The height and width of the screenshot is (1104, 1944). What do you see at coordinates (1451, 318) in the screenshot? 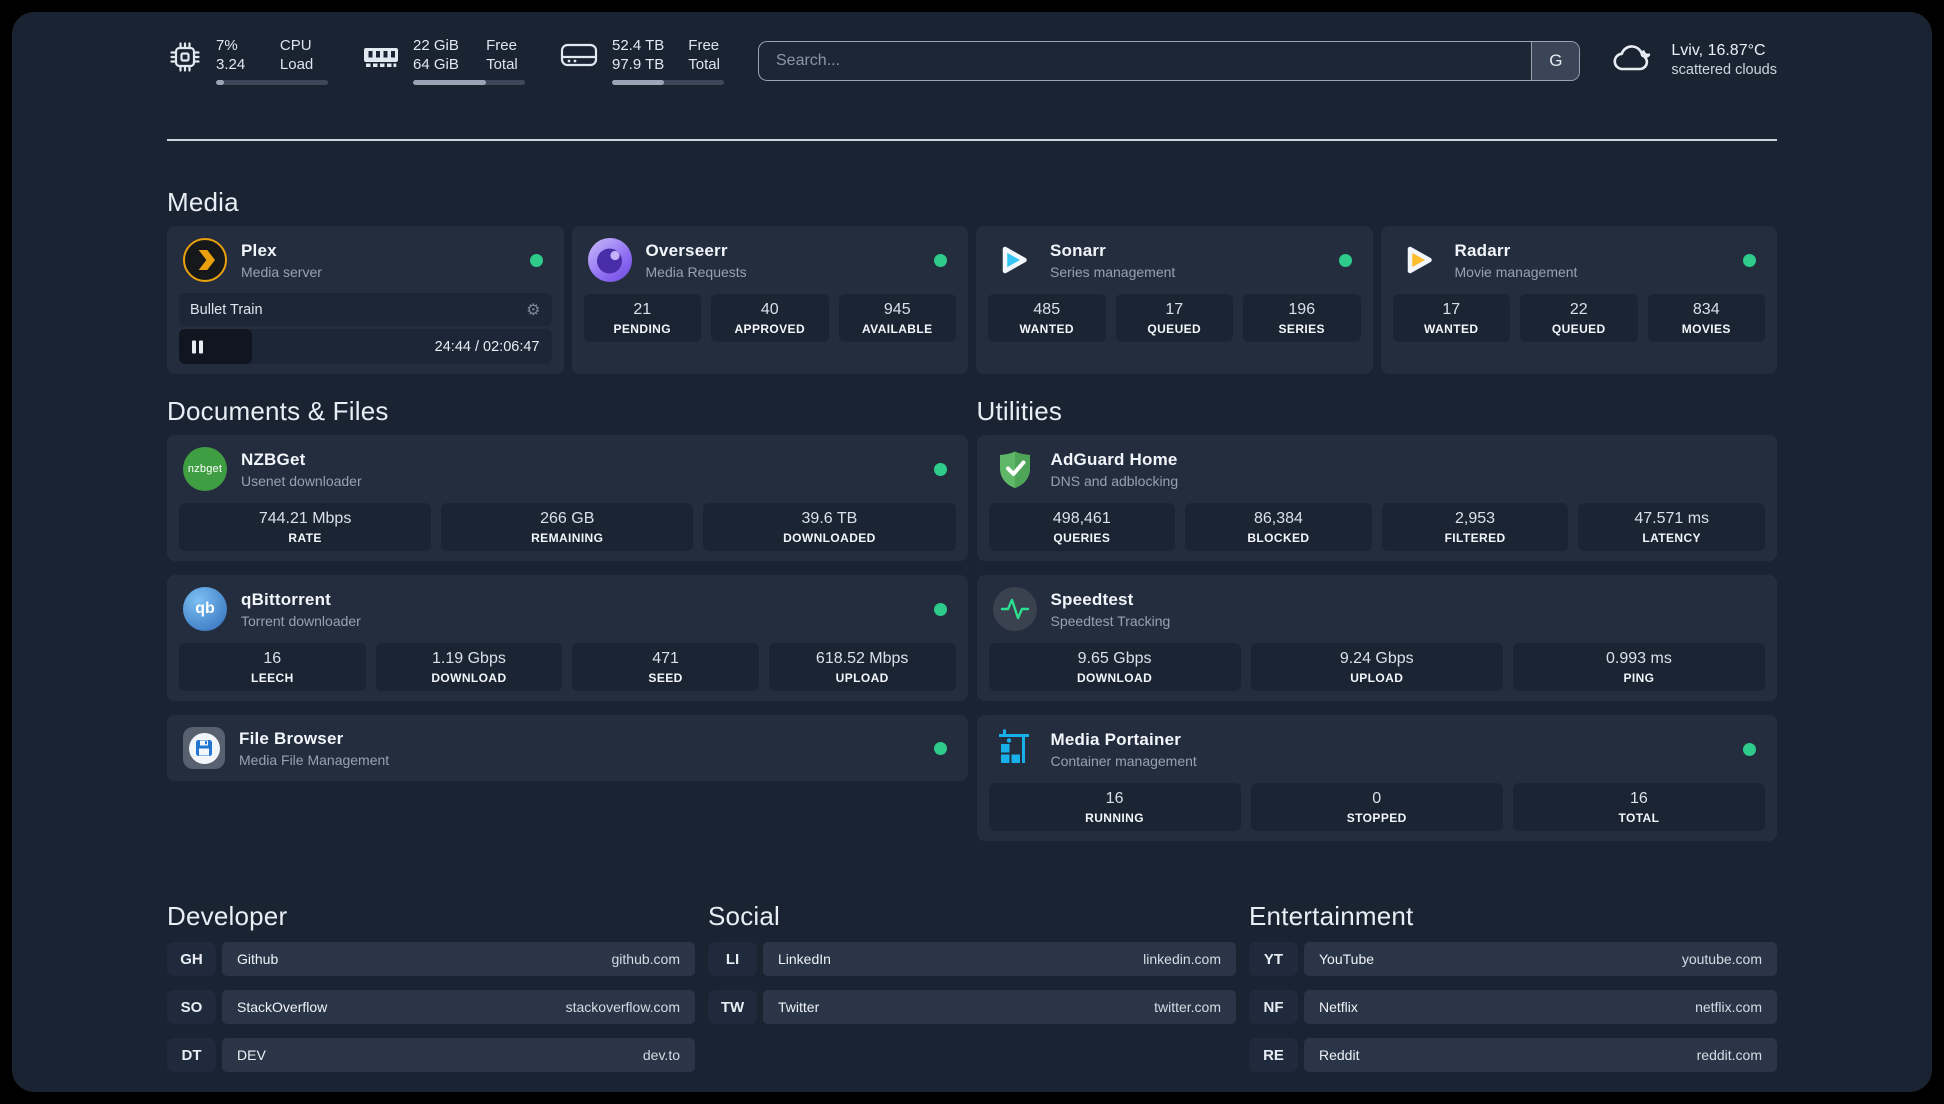
I see `stat-tile-wanted: 17 WANTED` at bounding box center [1451, 318].